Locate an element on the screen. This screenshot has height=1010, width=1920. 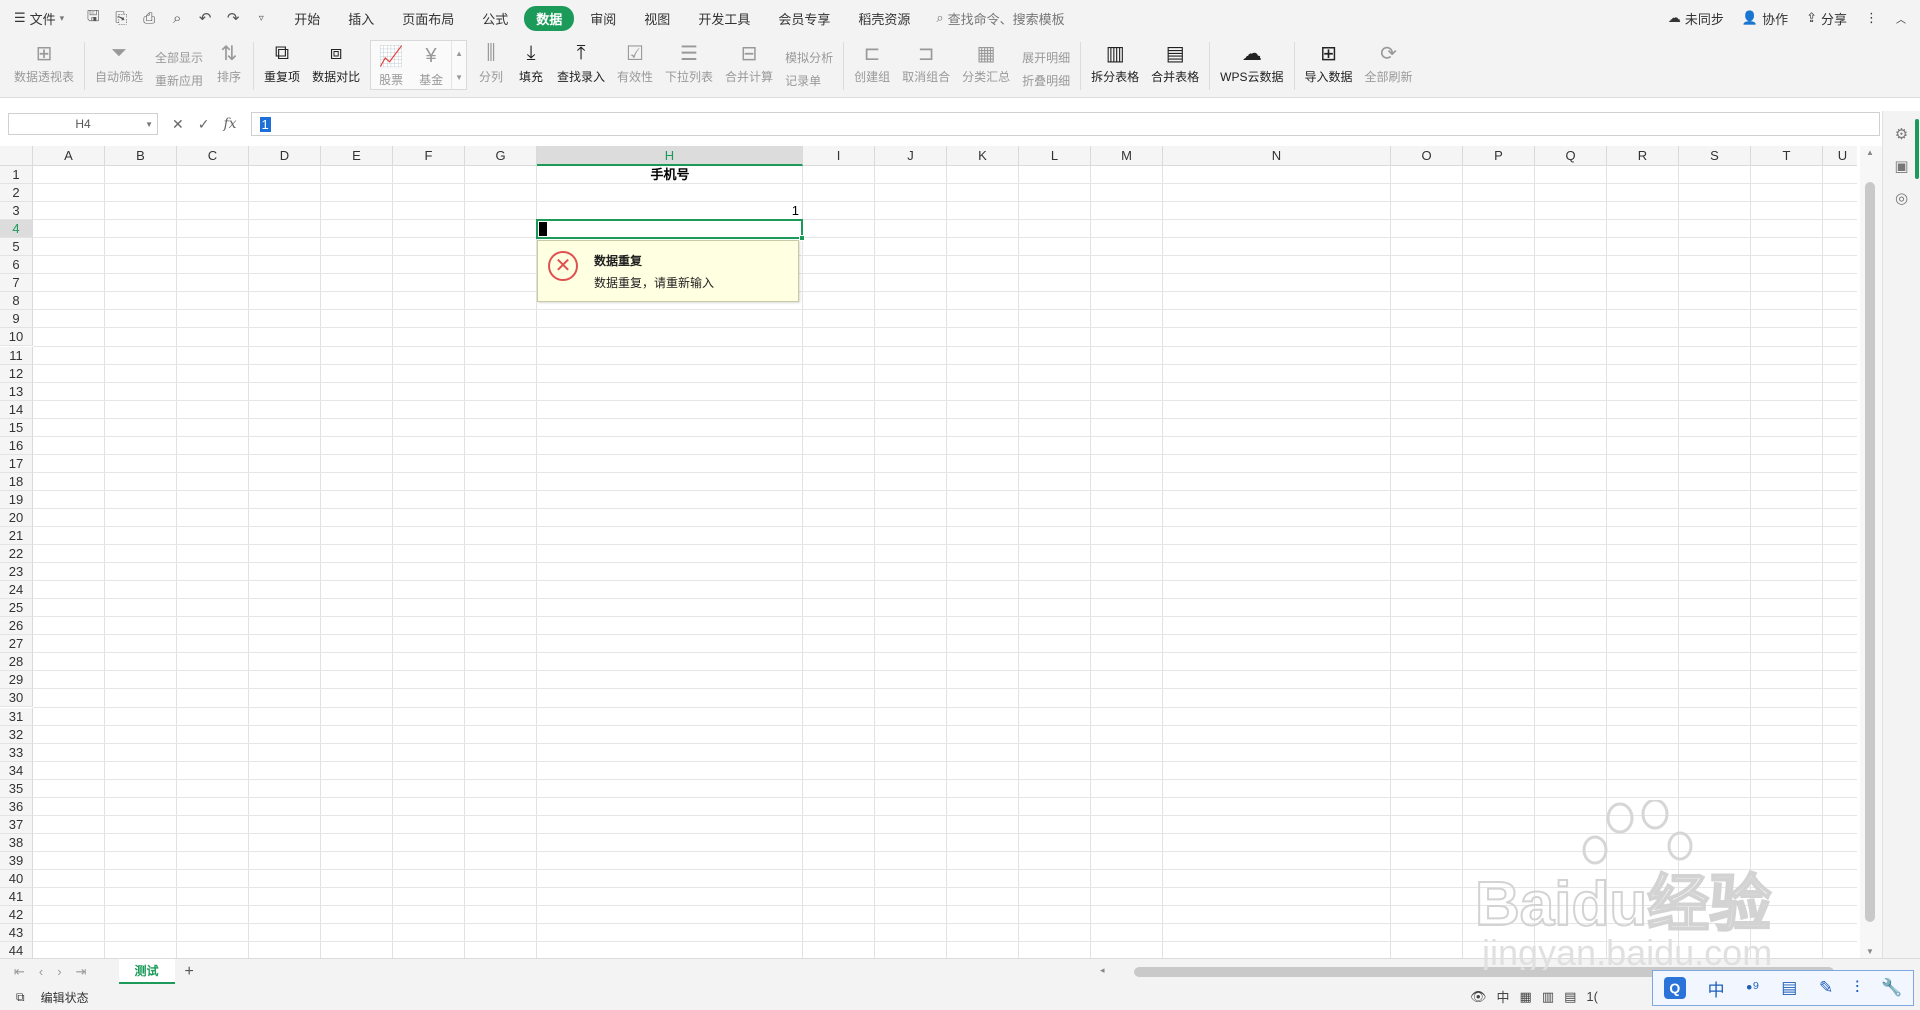
row-header-15: 15 is located at coordinates (16, 427).